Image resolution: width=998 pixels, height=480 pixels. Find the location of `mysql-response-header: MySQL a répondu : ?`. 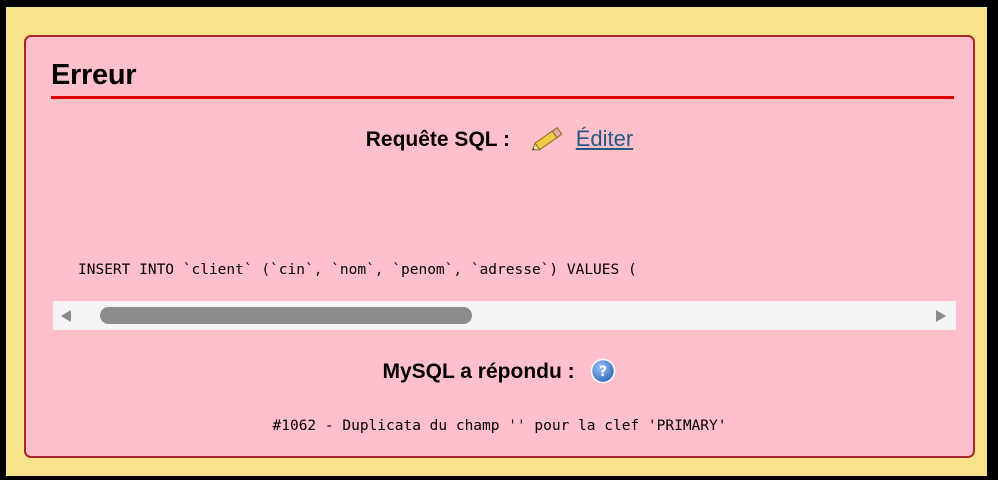

mysql-response-header: MySQL a répondu : ? is located at coordinates (499, 371).